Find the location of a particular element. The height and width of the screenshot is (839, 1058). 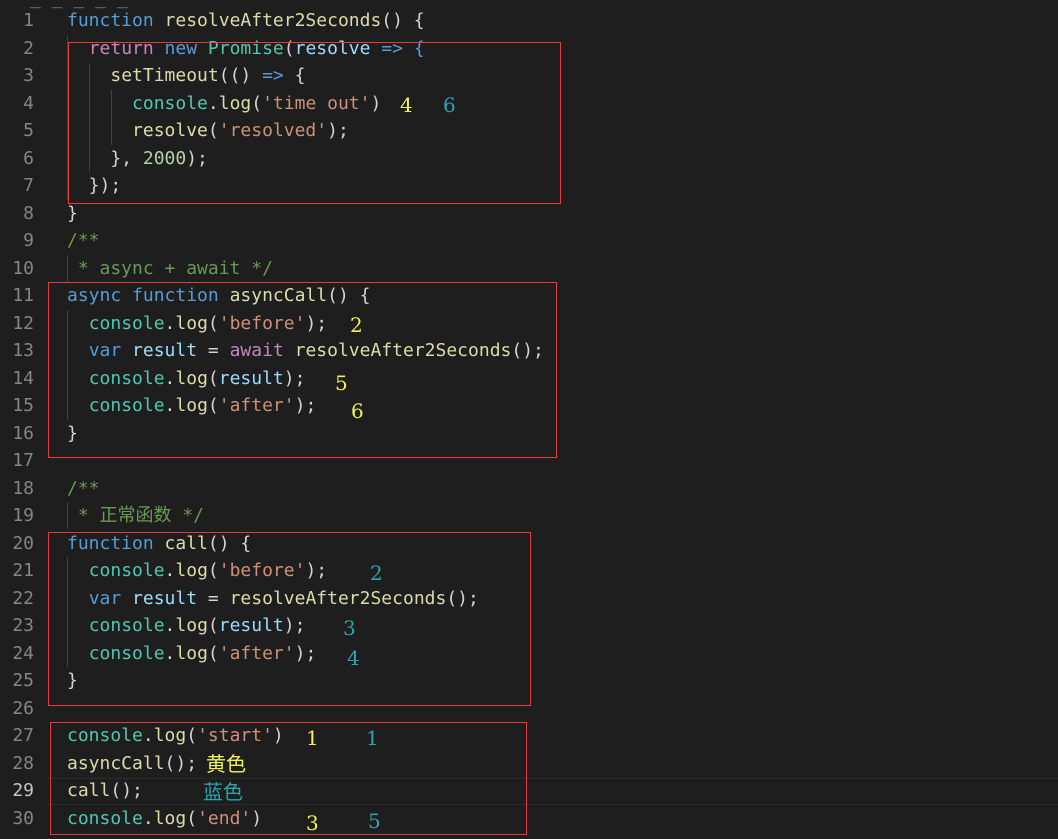

call-highlight-box is located at coordinates (289, 619).